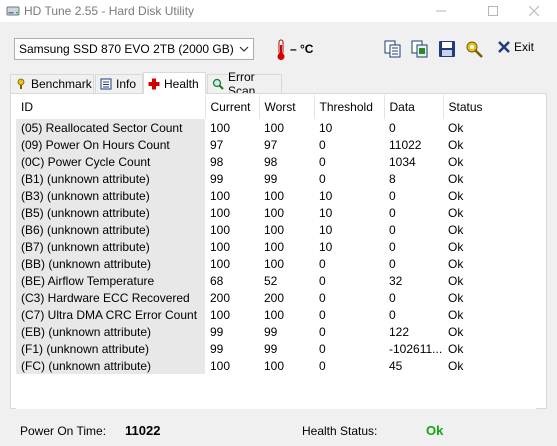 The image size is (557, 446). I want to click on table-row: (B5) (unknown attribute) 100 100 10 0 Ok, so click(276, 212).